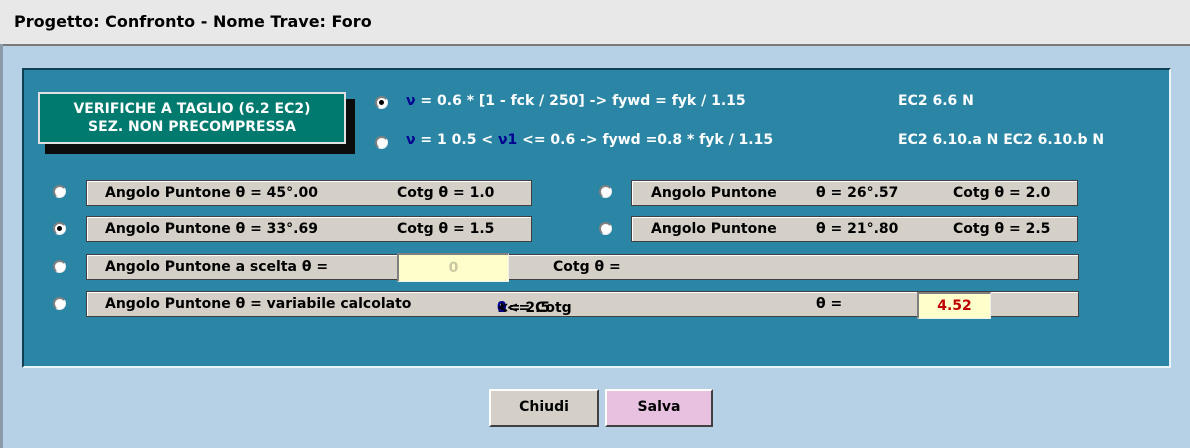 This screenshot has height=448, width=1190. Describe the element at coordinates (467, 140) in the screenshot. I see `nu-option-2-formula-b: 1 0.5 <` at that location.